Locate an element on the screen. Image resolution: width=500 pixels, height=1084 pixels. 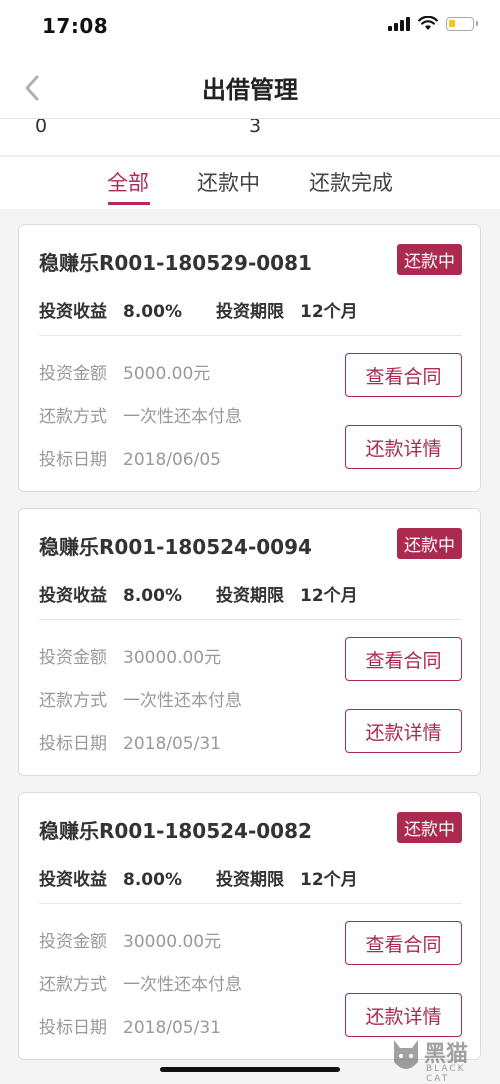
watermark: 黑猫 BLACK CAT is located at coordinates (440, 1059).